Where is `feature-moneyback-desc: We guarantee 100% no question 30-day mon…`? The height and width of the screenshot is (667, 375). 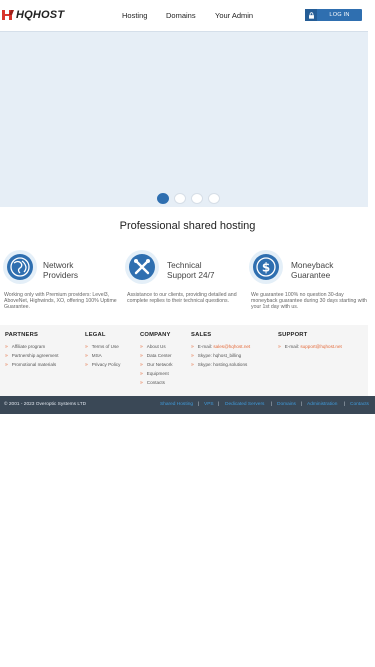 feature-moneyback-desc: We guarantee 100% no question 30-day mon… is located at coordinates (309, 301).